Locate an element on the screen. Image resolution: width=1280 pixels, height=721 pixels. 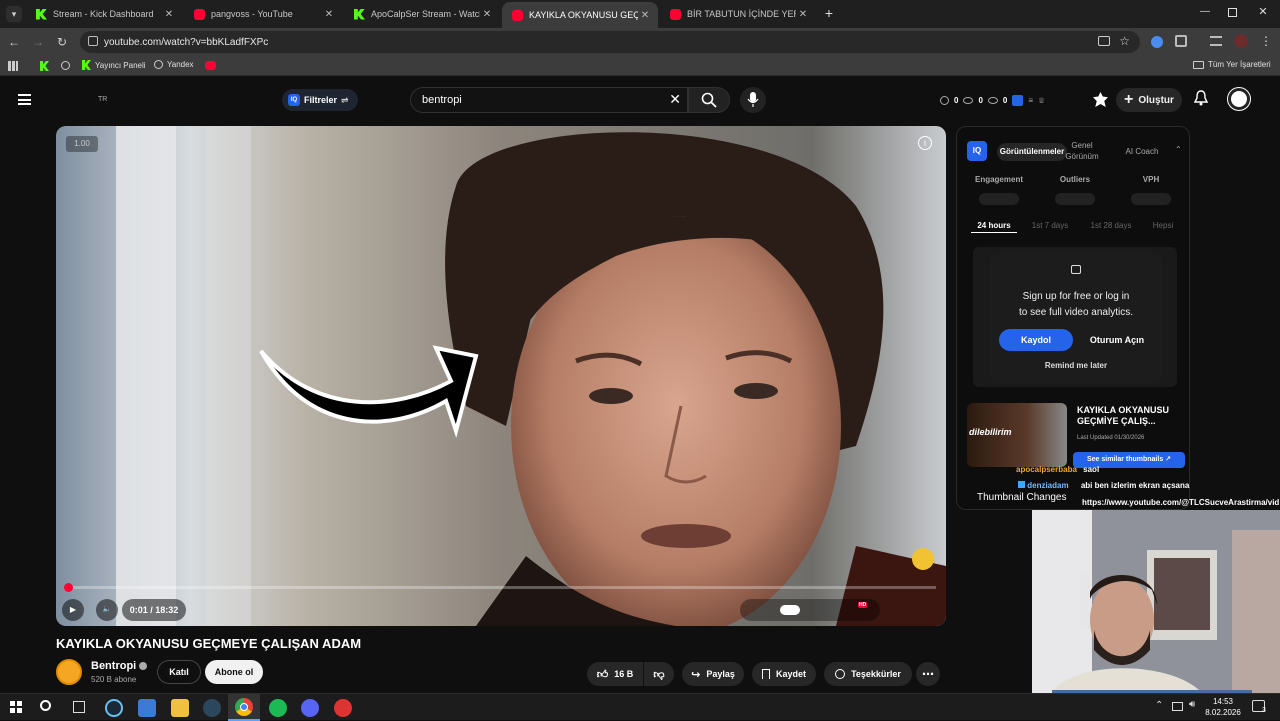
search-button is located at coordinates (709, 100).